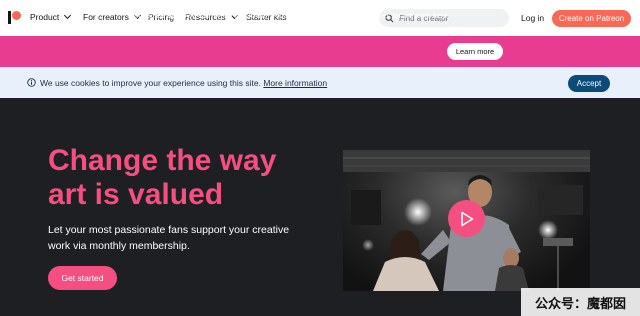 Image resolution: width=640 pixels, height=316 pixels. I want to click on nav-item-label: For creators, so click(106, 17).